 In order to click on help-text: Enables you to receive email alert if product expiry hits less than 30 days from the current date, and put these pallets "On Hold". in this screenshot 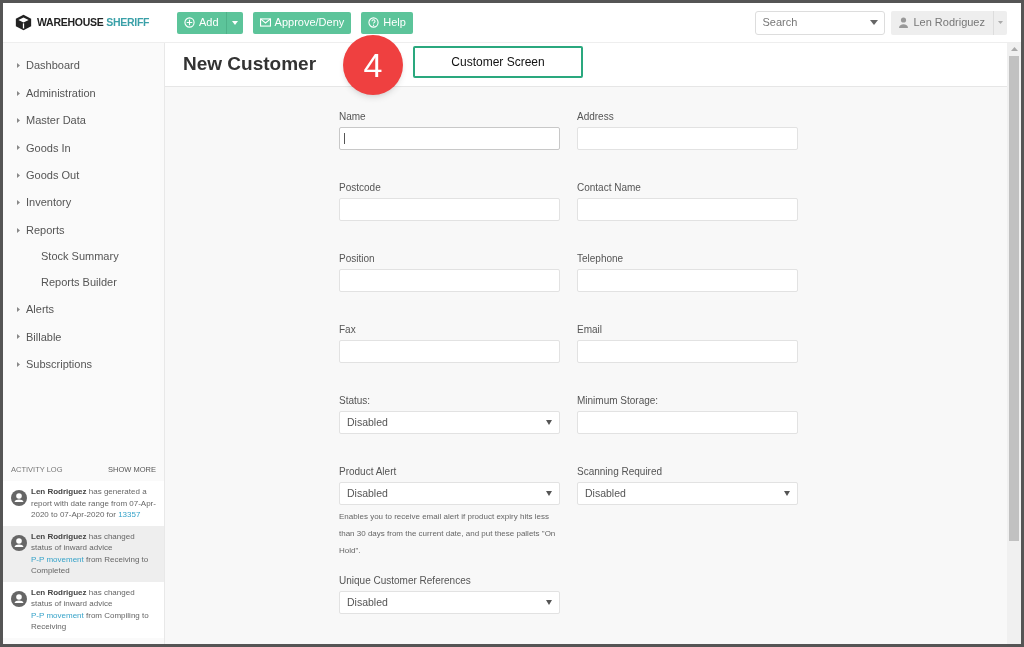, I will do `click(448, 534)`.